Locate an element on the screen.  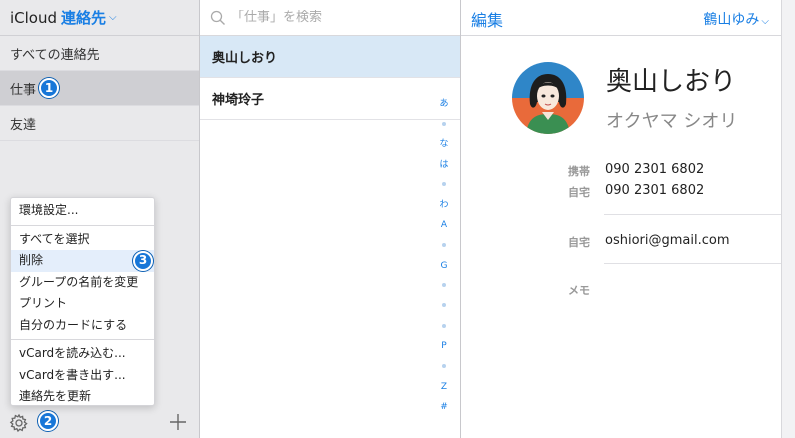
contact-row: 神埼玲子 is located at coordinates (330, 99).